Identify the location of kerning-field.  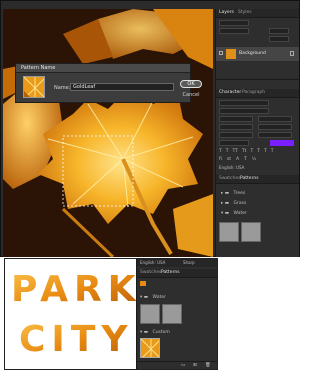
(236, 127).